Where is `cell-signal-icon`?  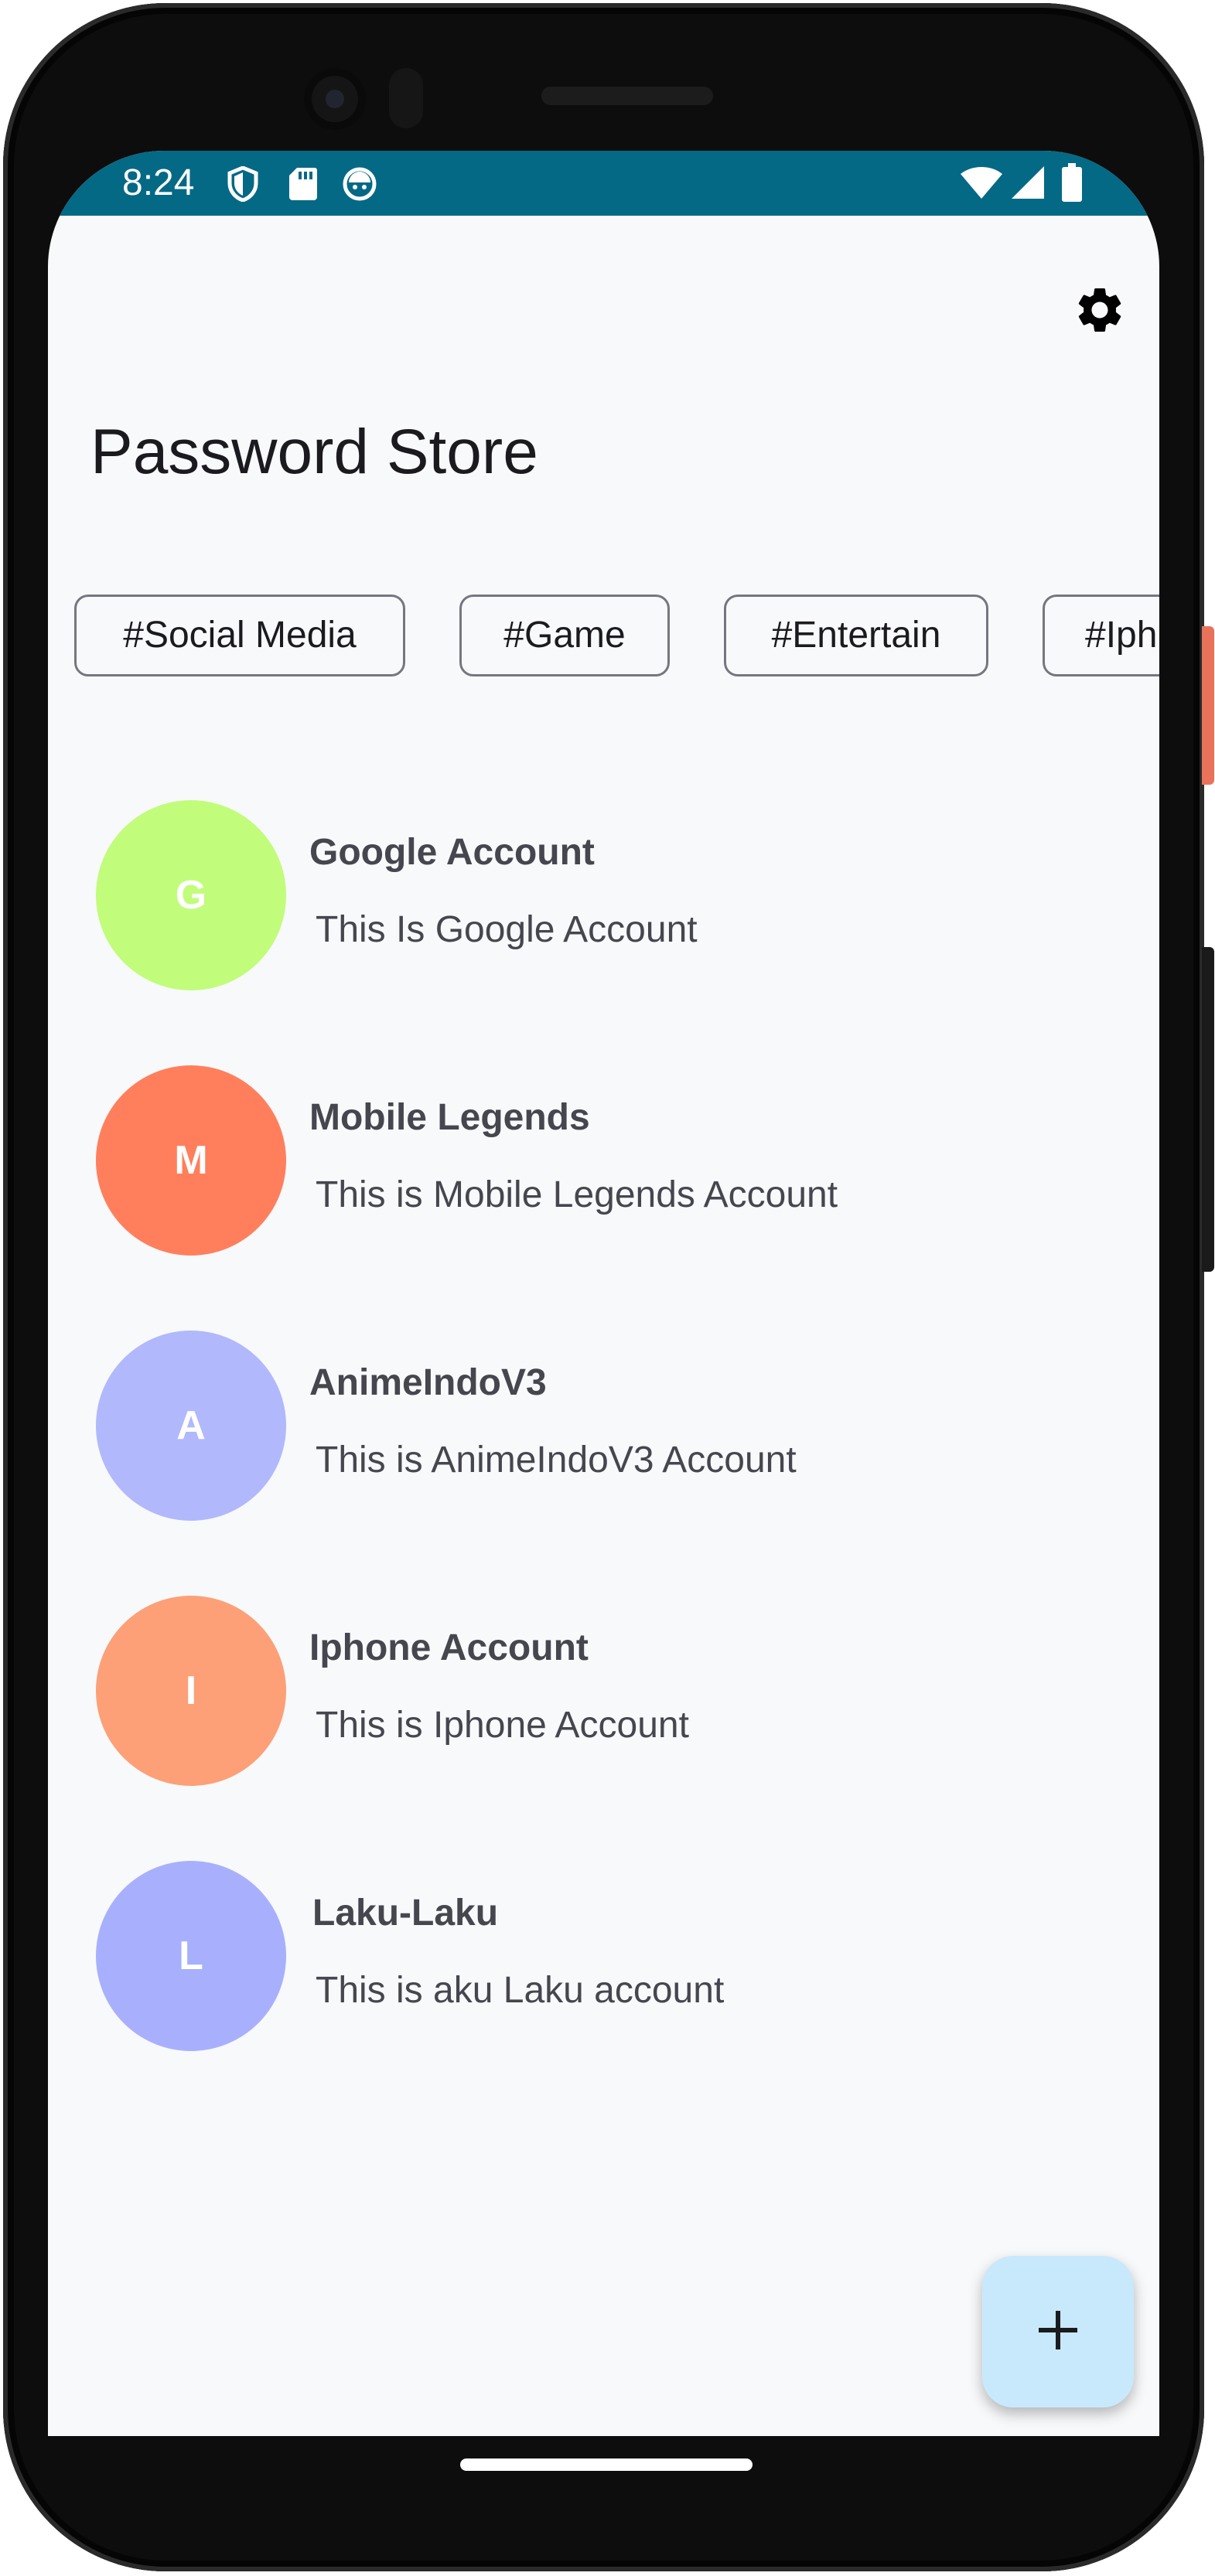 cell-signal-icon is located at coordinates (1028, 184).